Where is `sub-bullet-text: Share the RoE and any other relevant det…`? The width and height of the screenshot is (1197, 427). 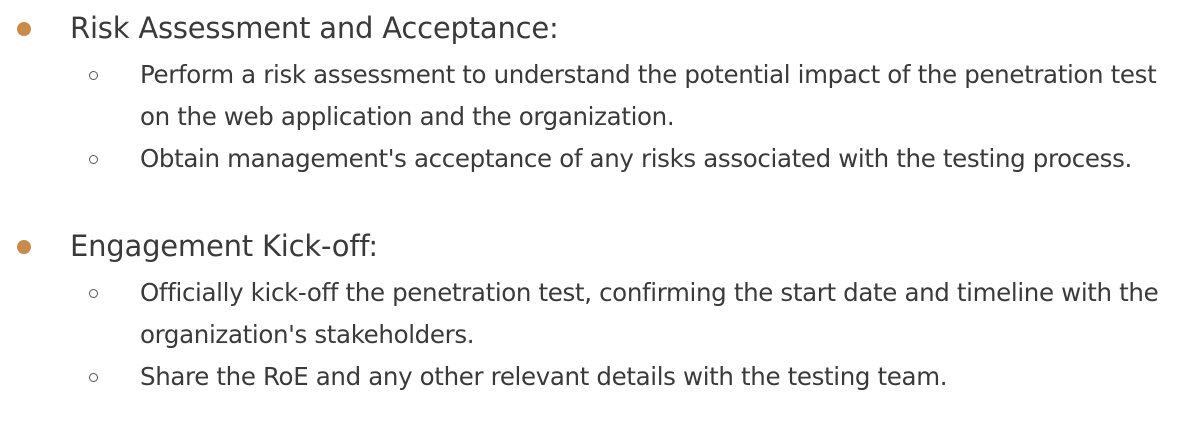 sub-bullet-text: Share the RoE and any other relevant det… is located at coordinates (544, 376).